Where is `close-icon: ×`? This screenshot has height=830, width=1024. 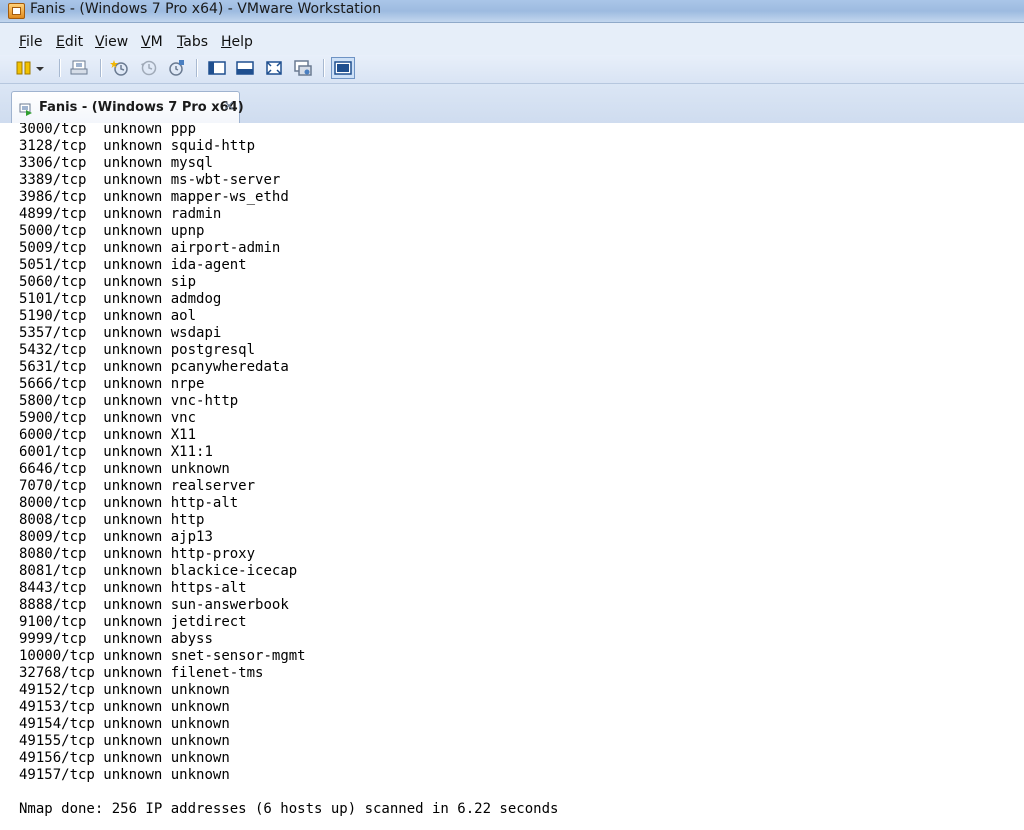 close-icon: × is located at coordinates (229, 106).